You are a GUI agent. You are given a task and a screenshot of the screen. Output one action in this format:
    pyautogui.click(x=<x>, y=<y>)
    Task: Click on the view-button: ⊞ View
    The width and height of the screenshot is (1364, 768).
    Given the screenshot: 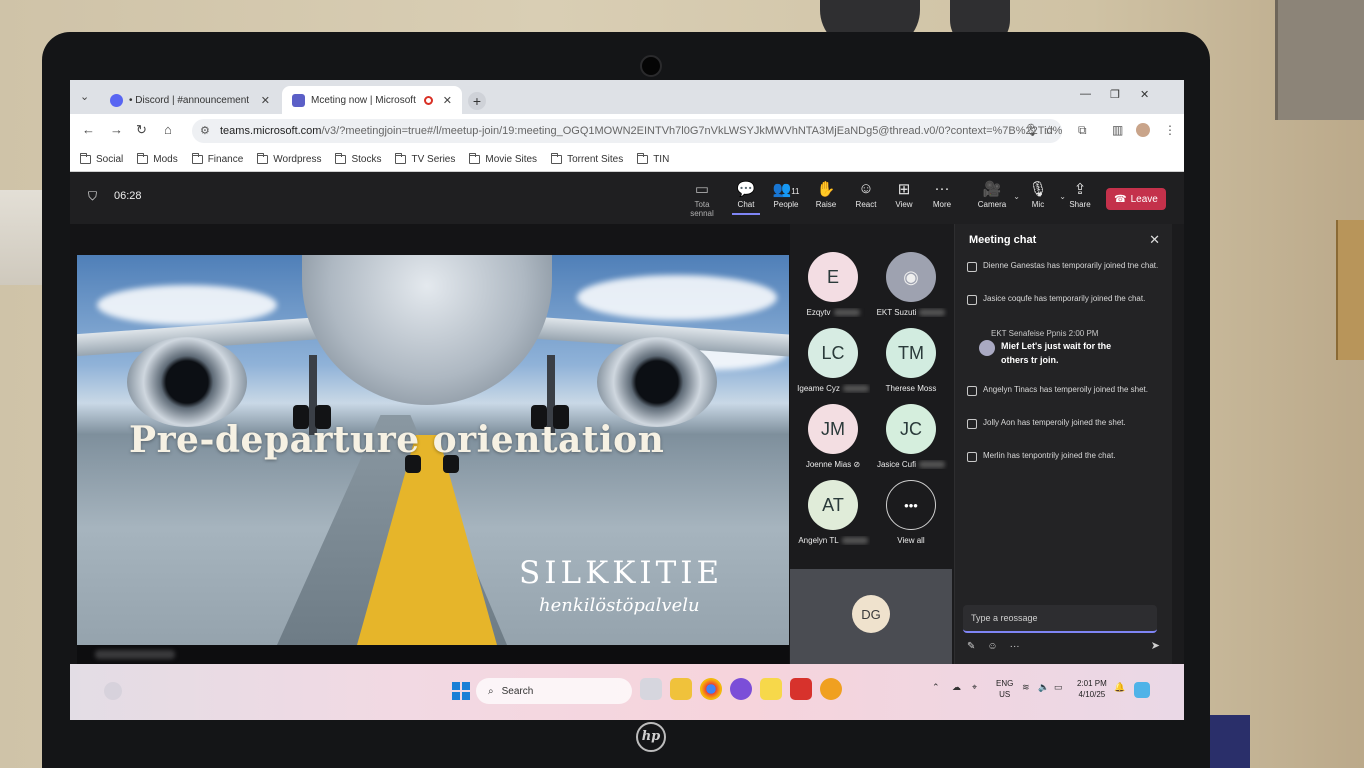 What is the action you would take?
    pyautogui.click(x=904, y=194)
    